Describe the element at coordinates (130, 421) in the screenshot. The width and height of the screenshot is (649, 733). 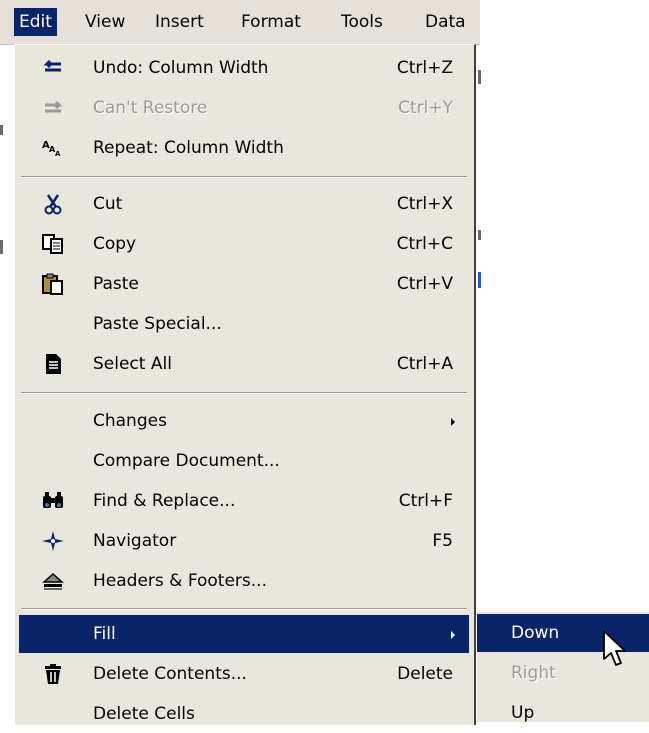
I see `menu-item-label: Changes` at that location.